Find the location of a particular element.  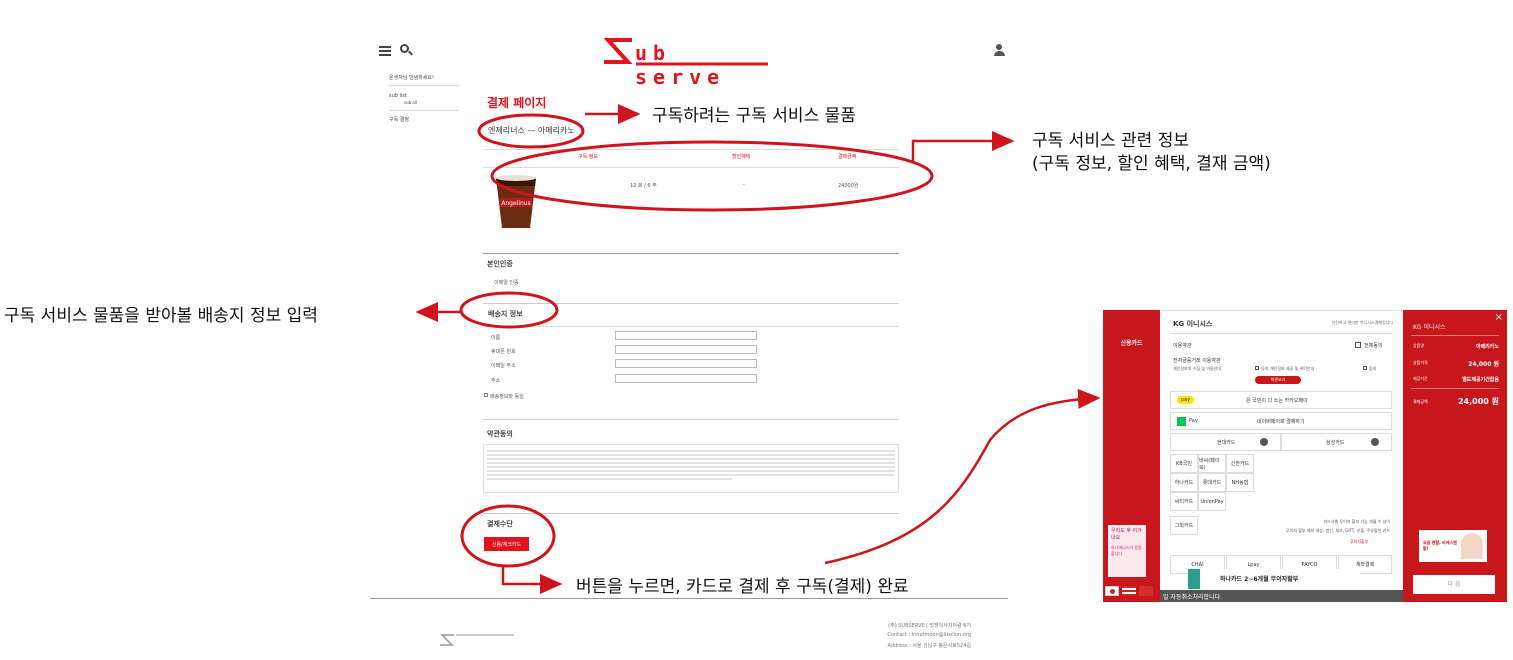

arrow-pay is located at coordinates (532, 580).